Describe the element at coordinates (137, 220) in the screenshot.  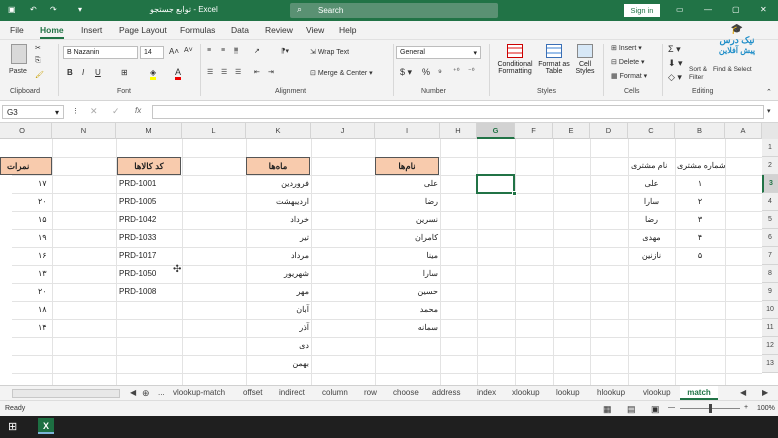
I see `cell-m: PRD-1042` at that location.